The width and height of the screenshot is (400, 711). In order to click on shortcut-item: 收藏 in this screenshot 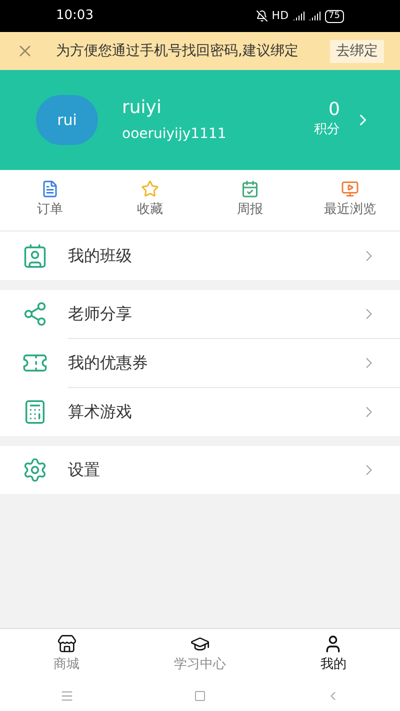, I will do `click(150, 200)`.